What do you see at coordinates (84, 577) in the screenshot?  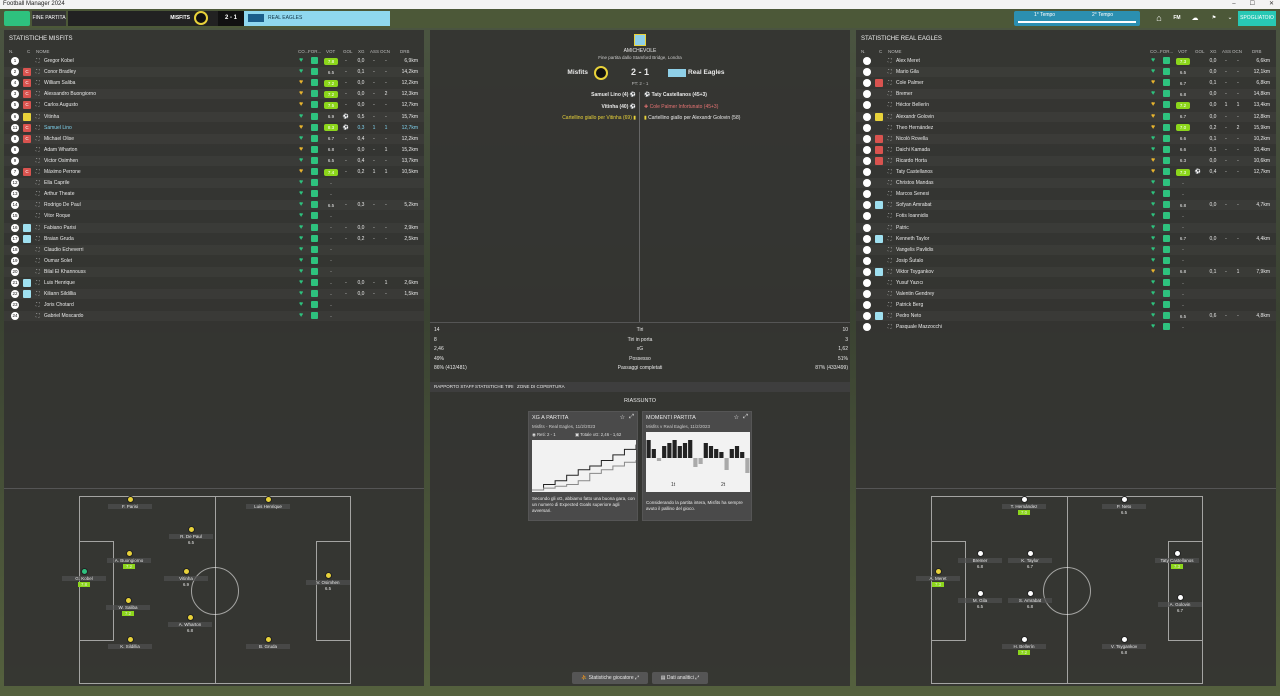 I see `pitch-player: G. Kobel 7.8` at bounding box center [84, 577].